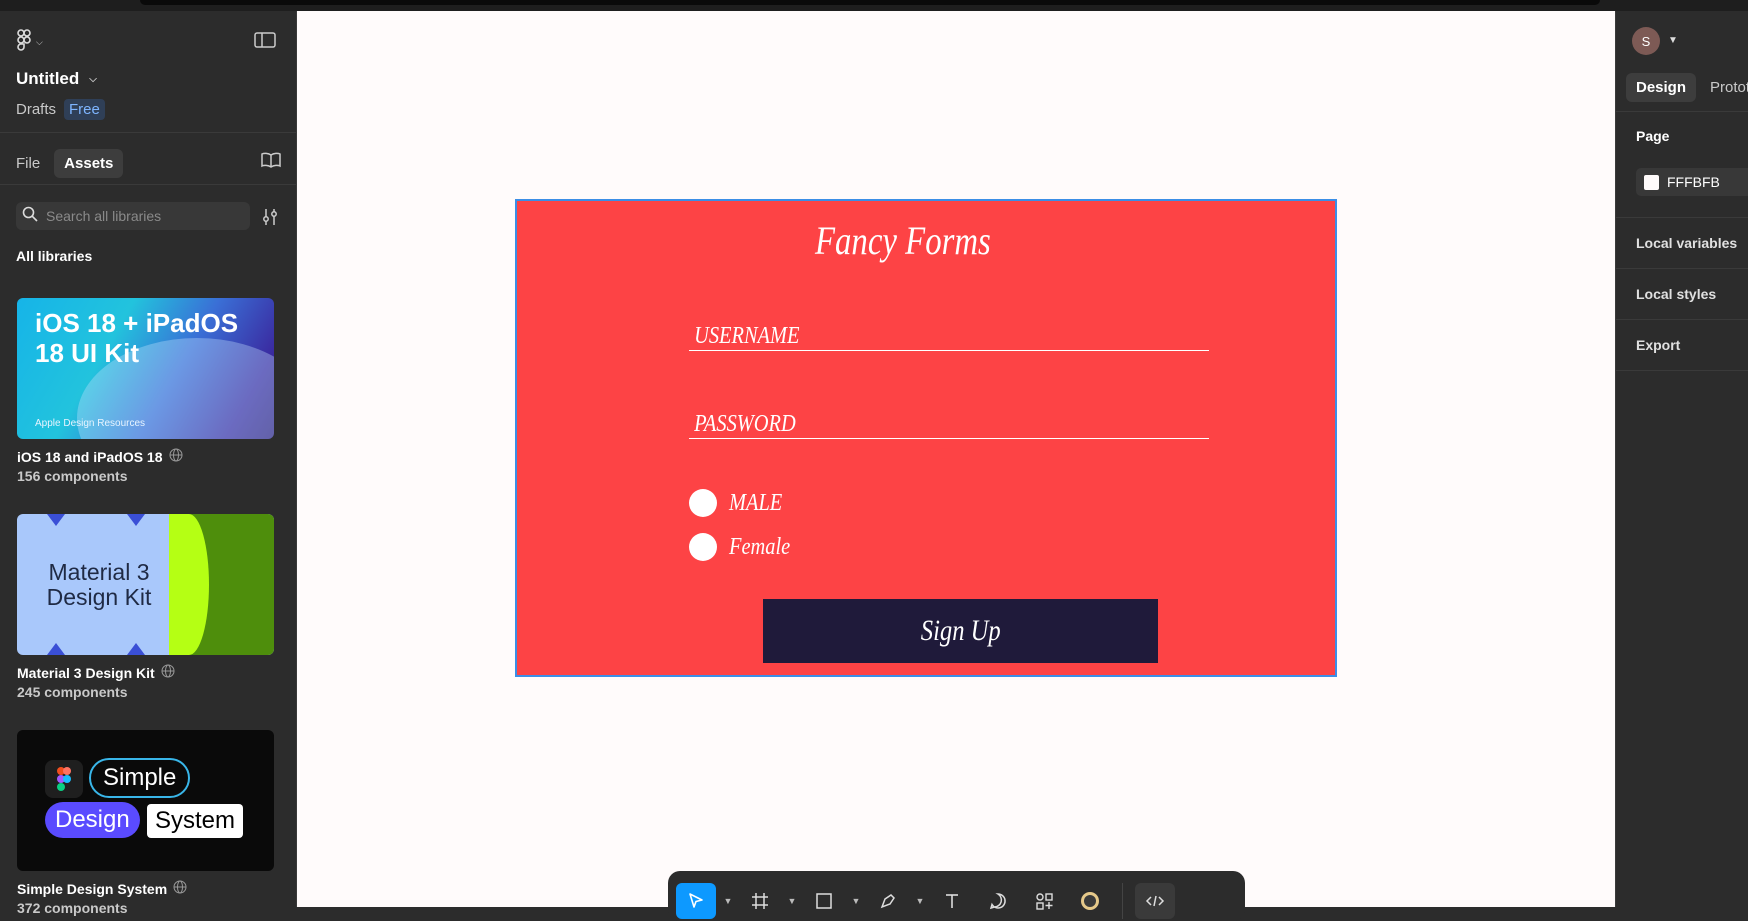 The image size is (1748, 921). What do you see at coordinates (270, 217) in the screenshot?
I see `filter-icon` at bounding box center [270, 217].